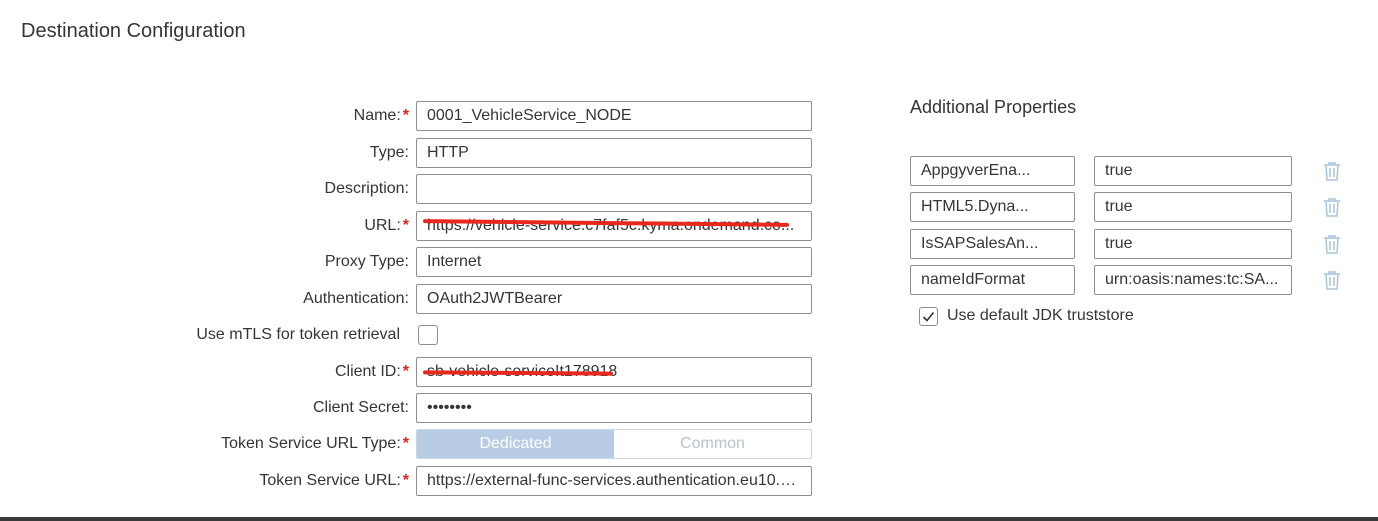  What do you see at coordinates (334, 480) in the screenshot?
I see `token-service-url-label: Token Service URL: *` at bounding box center [334, 480].